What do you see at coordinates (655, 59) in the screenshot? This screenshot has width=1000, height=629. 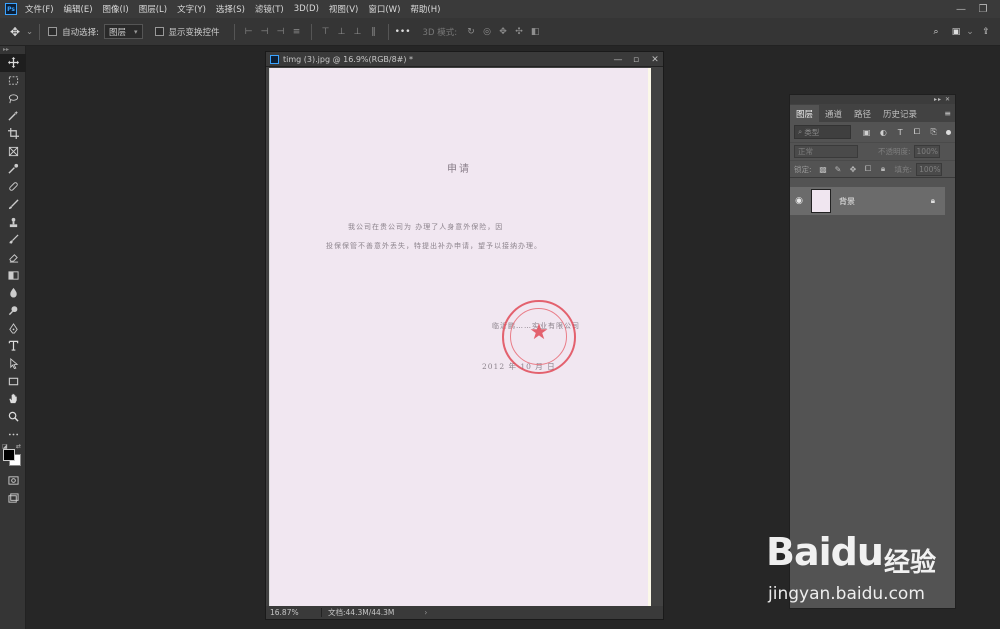 I see `close-document-button: ✕` at bounding box center [655, 59].